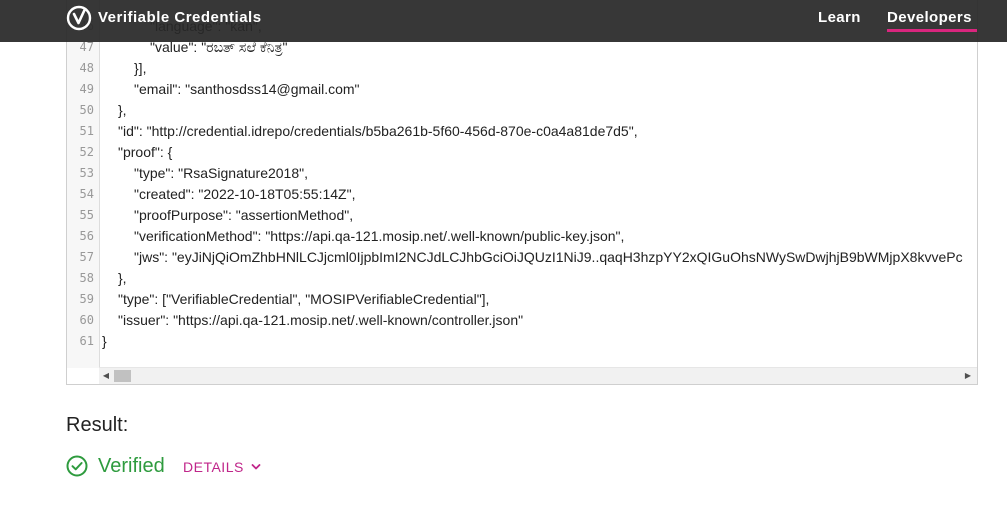 This screenshot has width=1007, height=505. I want to click on code-line: 61}, so click(522, 341).